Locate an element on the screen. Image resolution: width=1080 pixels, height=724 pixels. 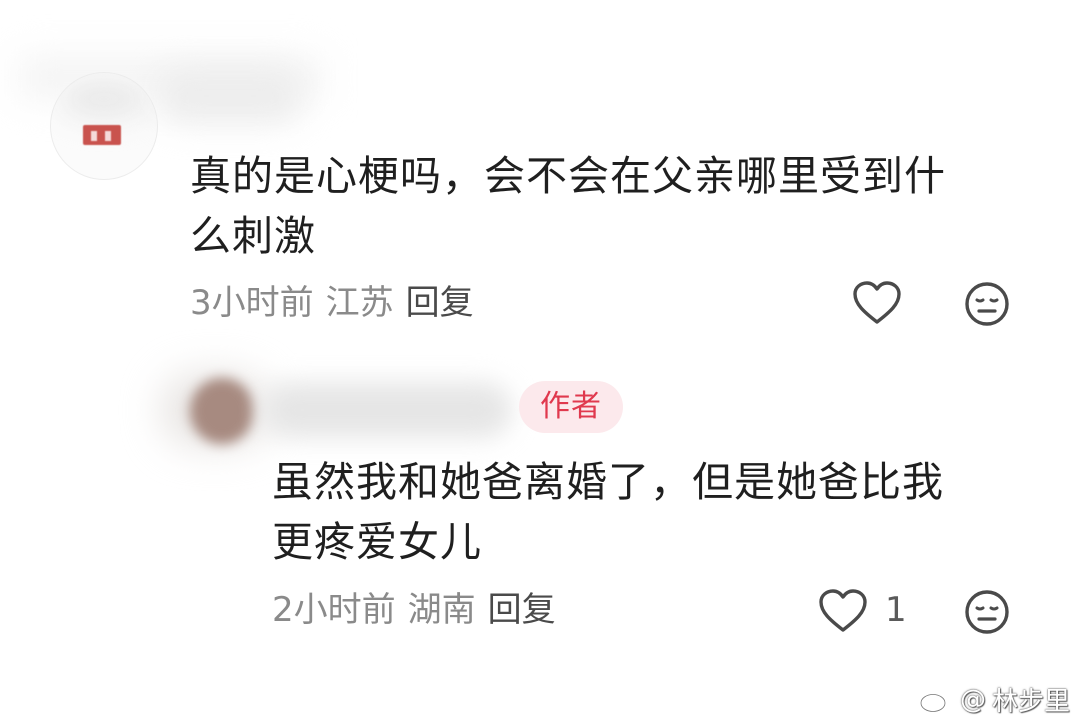
watermark-symbol: @ is located at coordinates (972, 699).